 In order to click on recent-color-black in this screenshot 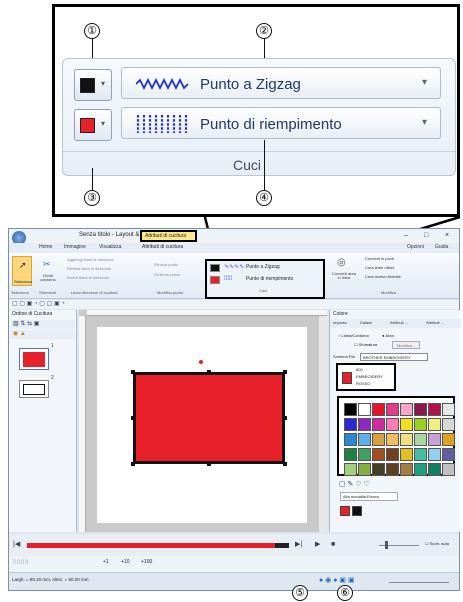, I will do `click(357, 511)`.